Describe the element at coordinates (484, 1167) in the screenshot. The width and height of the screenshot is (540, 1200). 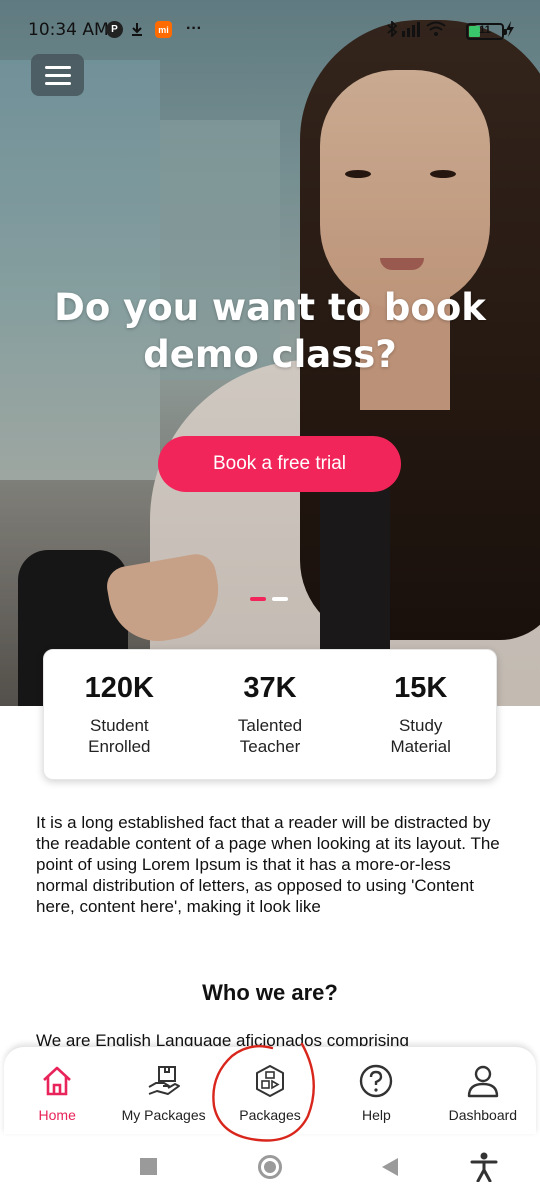
I see `accessibility-icon` at that location.